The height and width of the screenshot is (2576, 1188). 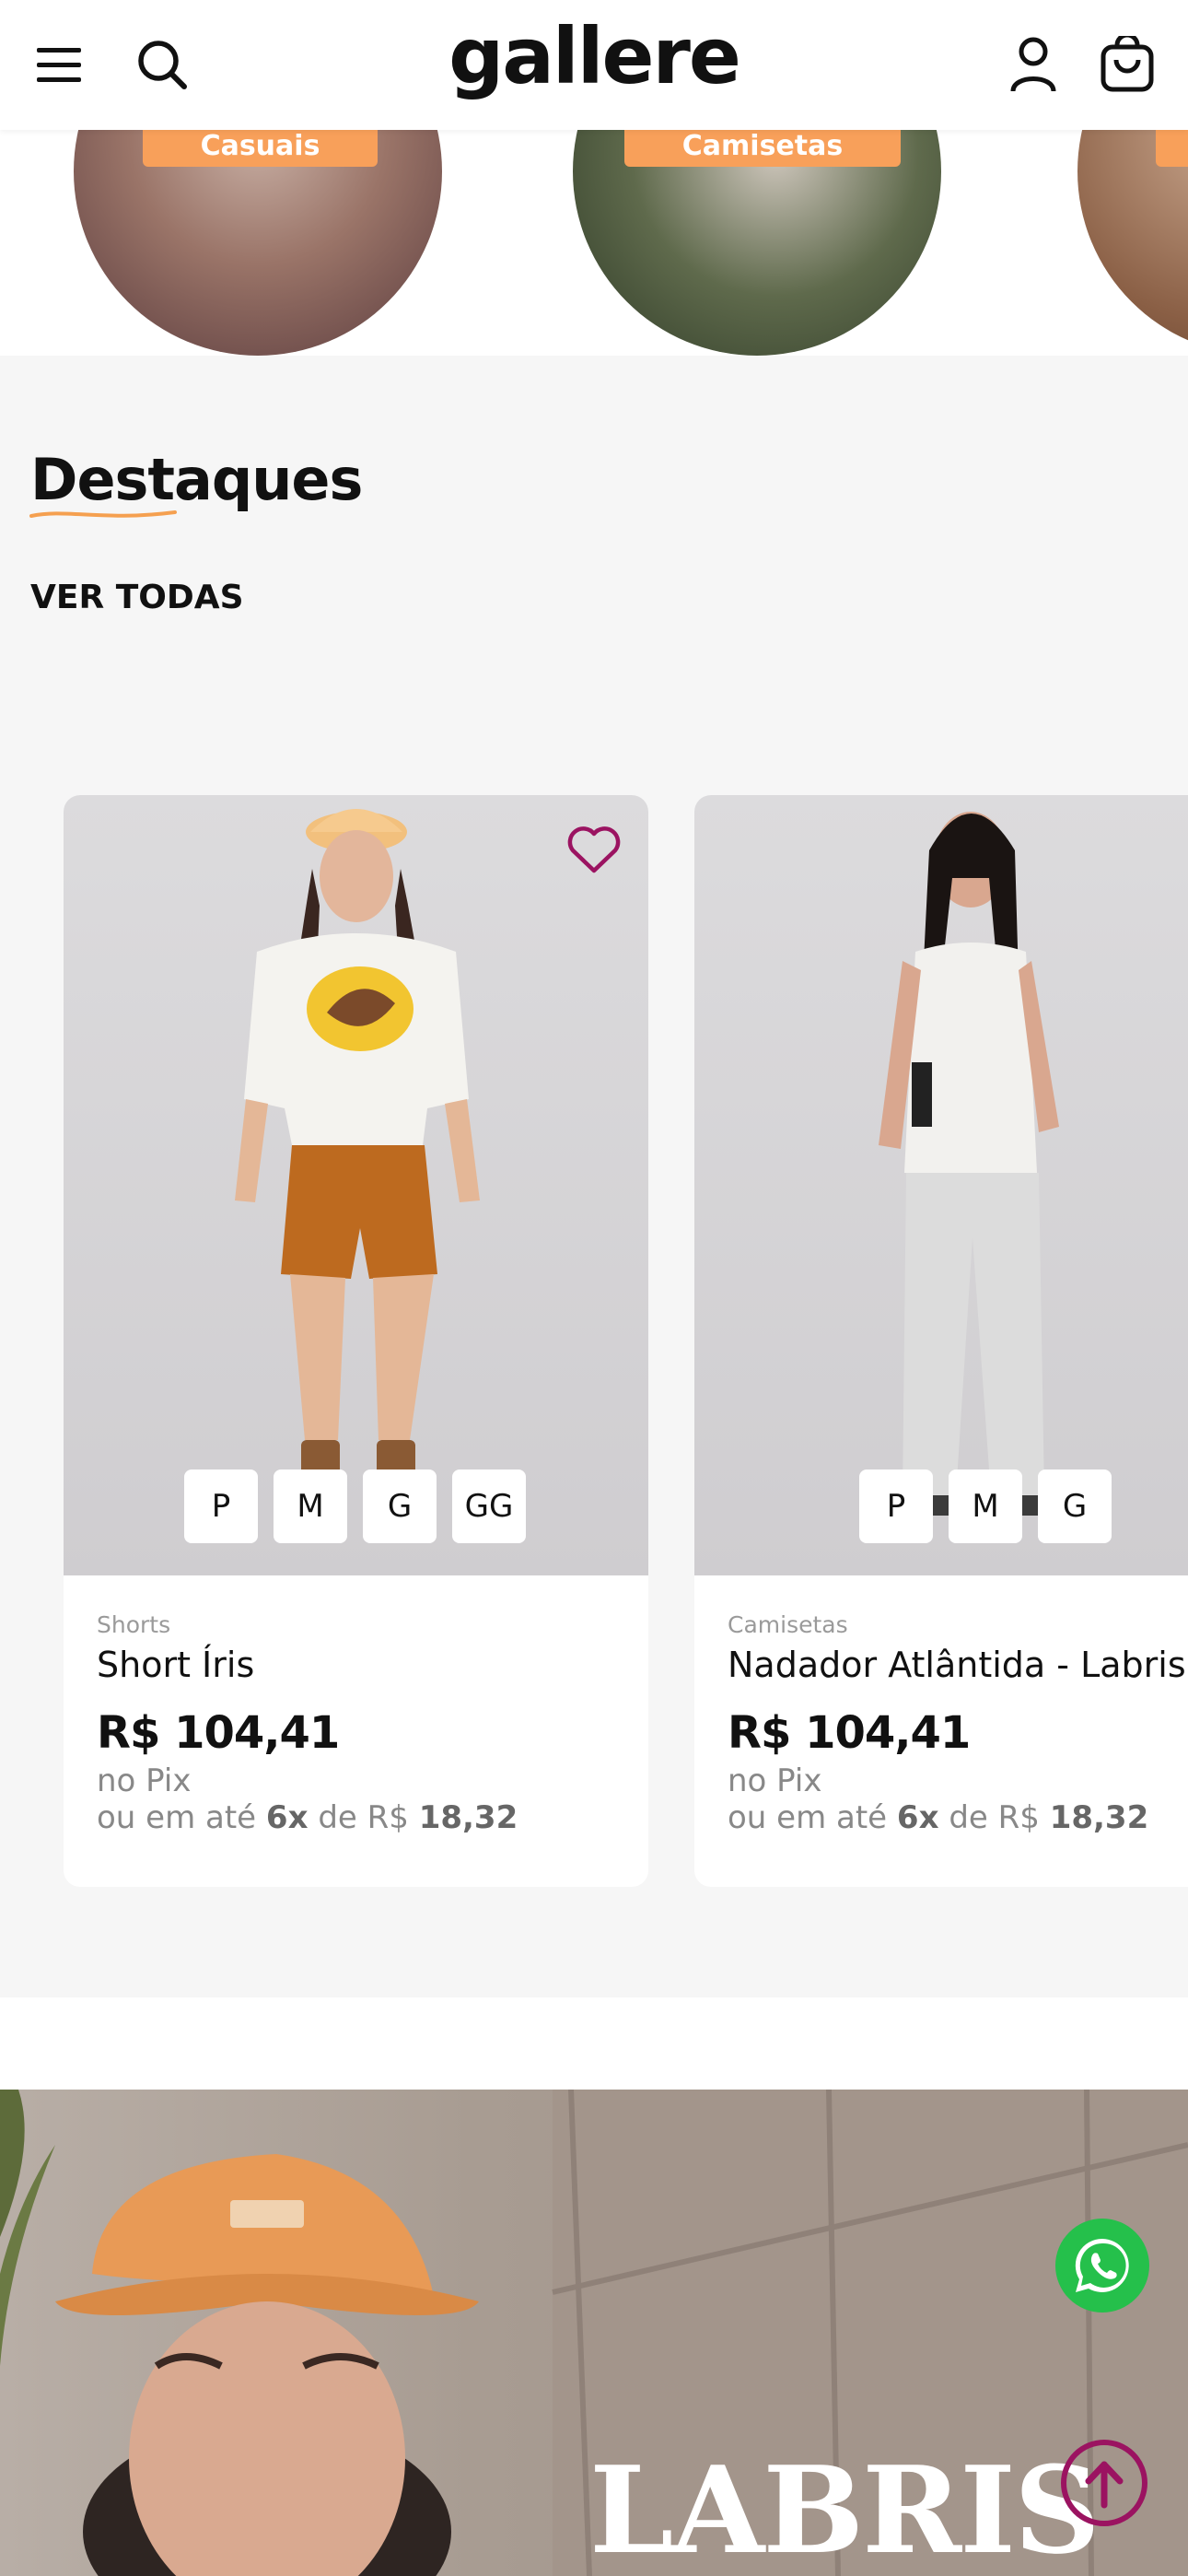 I want to click on see-all-link: VER TODAS, so click(x=137, y=597).